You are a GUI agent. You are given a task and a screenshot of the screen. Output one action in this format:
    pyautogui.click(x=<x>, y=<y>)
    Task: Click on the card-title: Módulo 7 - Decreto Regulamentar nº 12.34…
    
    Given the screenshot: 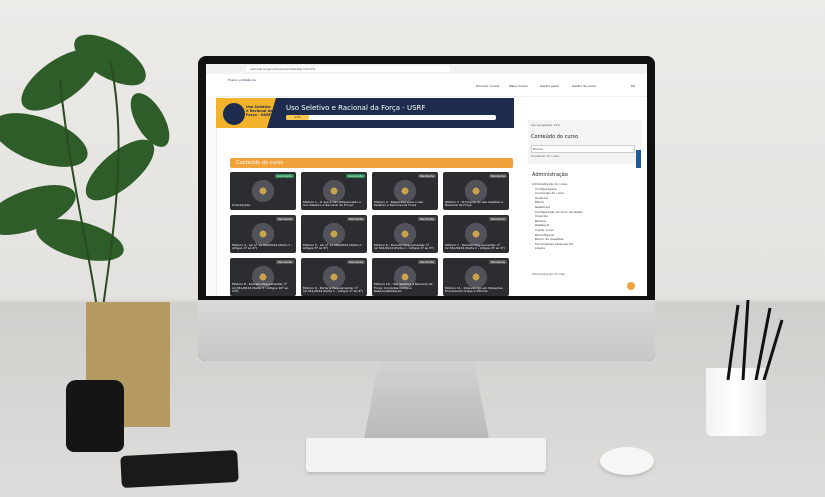 What is the action you would take?
    pyautogui.click(x=475, y=246)
    